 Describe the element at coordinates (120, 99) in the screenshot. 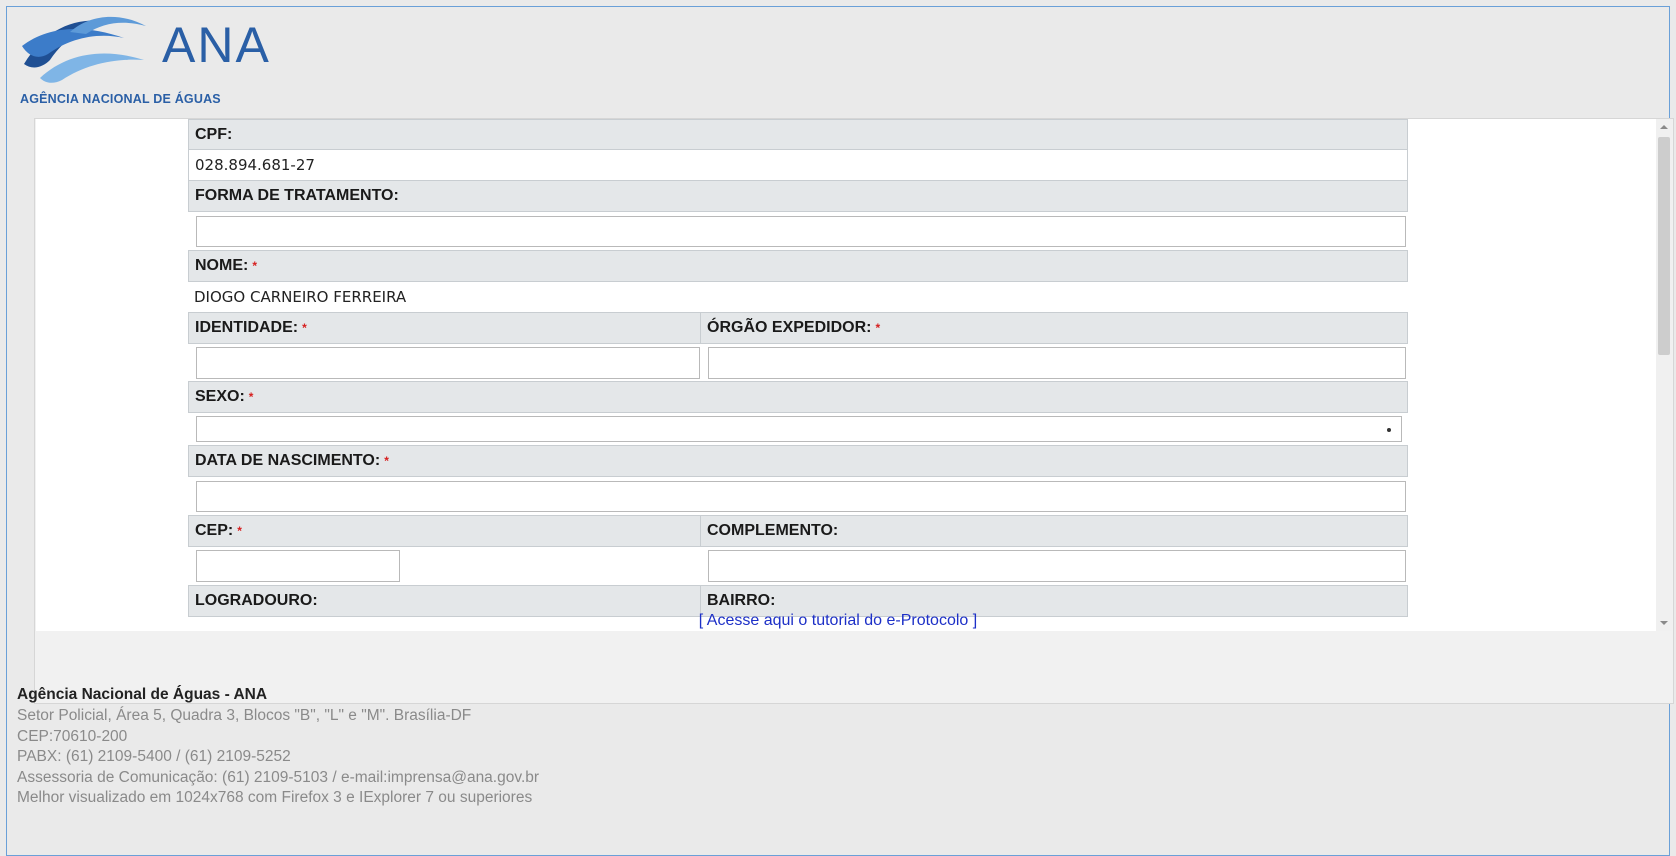

I see `logo-subtitle: AGÊNCIA NACIONAL DE ÁGUAS` at that location.